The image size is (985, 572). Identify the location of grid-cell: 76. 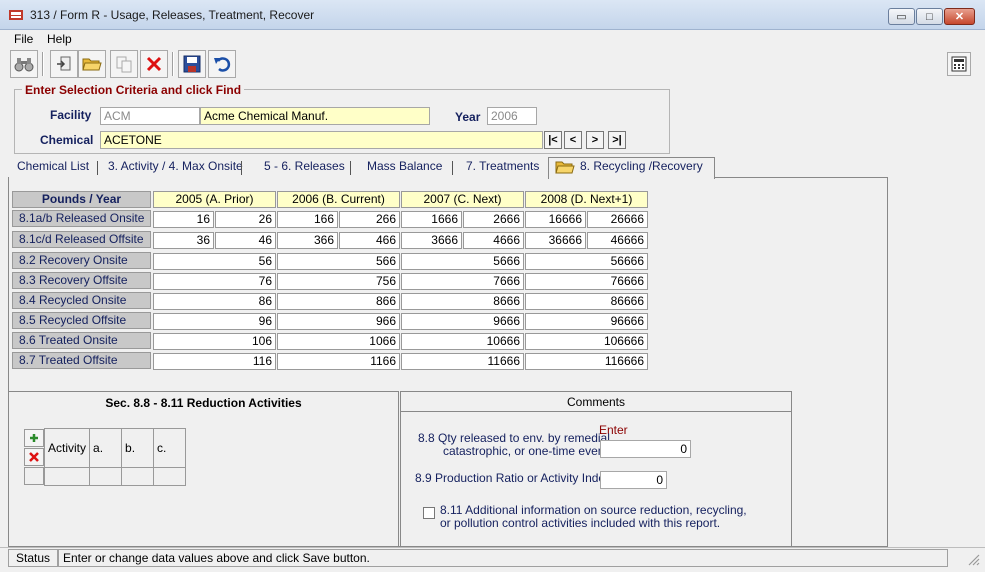
(214, 281).